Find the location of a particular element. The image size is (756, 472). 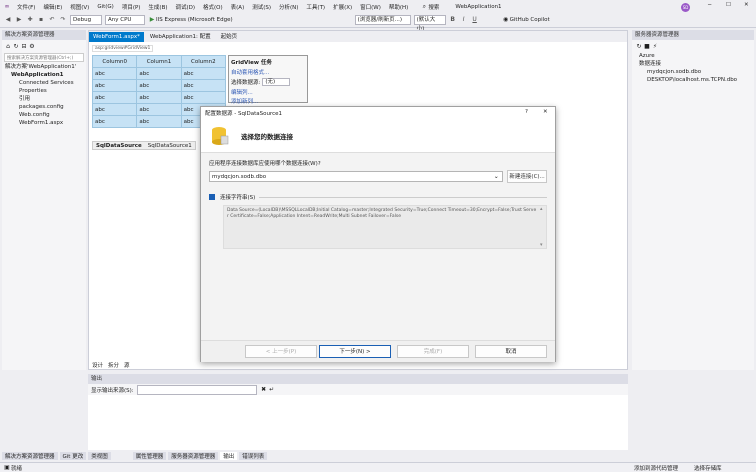

tree-item-web-config: Web.config is located at coordinates (45, 115).